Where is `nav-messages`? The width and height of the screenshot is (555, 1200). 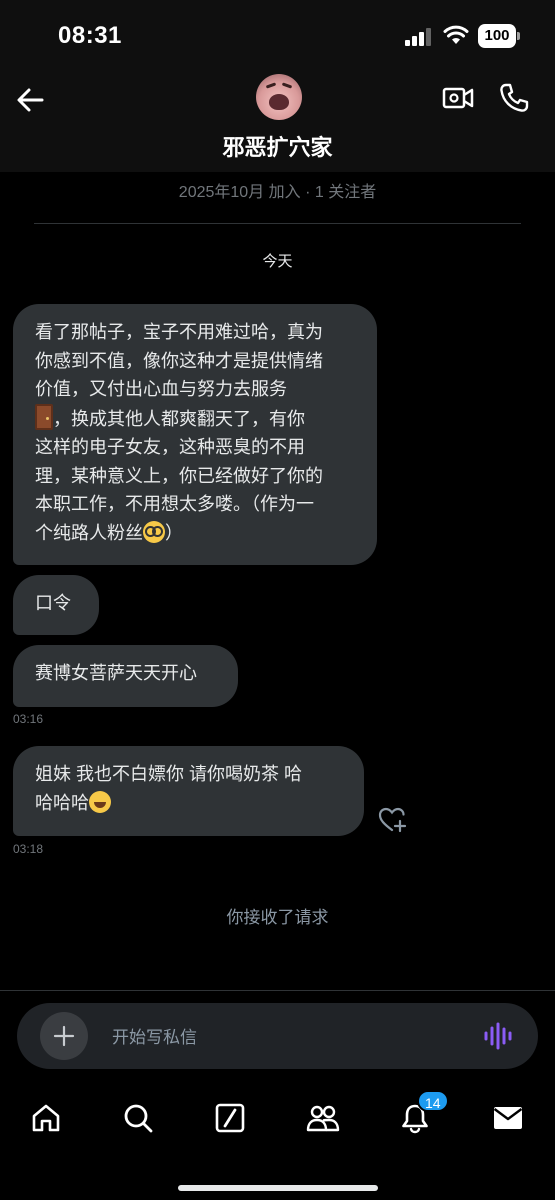
nav-messages is located at coordinates (508, 1118).